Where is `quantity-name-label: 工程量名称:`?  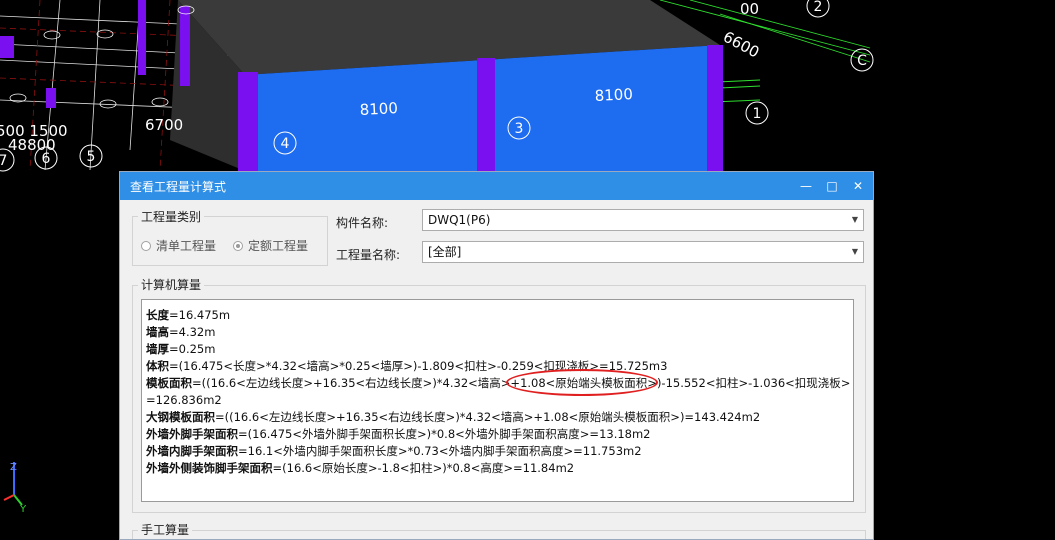 quantity-name-label: 工程量名称: is located at coordinates (368, 255).